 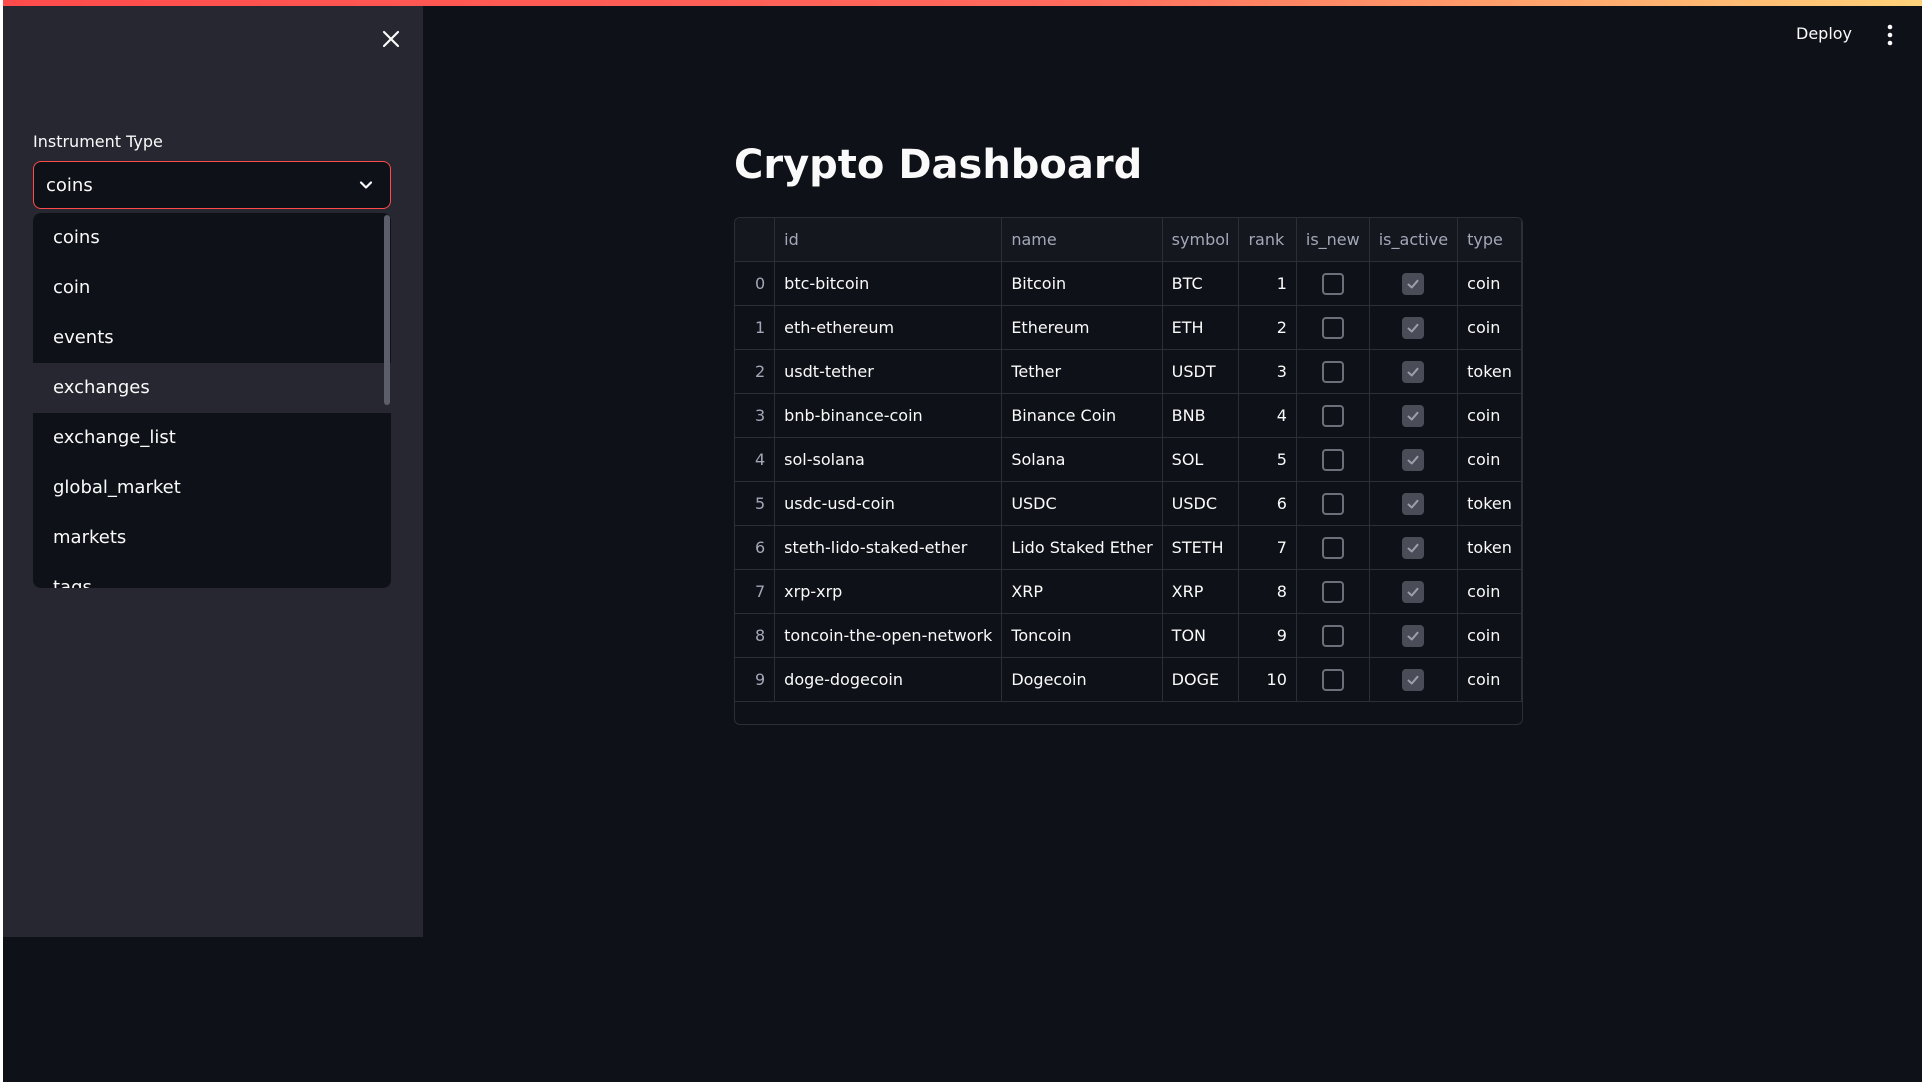 I want to click on name-cell: Toncoin, so click(x=1082, y=635).